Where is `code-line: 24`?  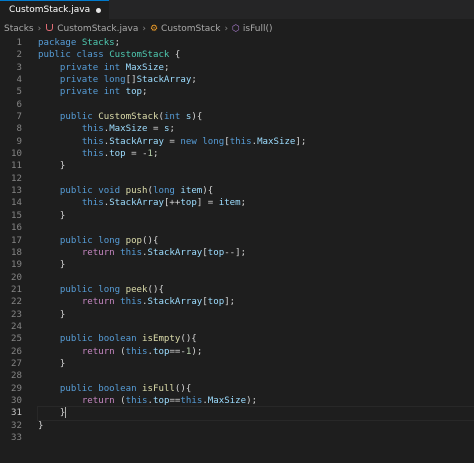
code-line: 24 is located at coordinates (237, 327).